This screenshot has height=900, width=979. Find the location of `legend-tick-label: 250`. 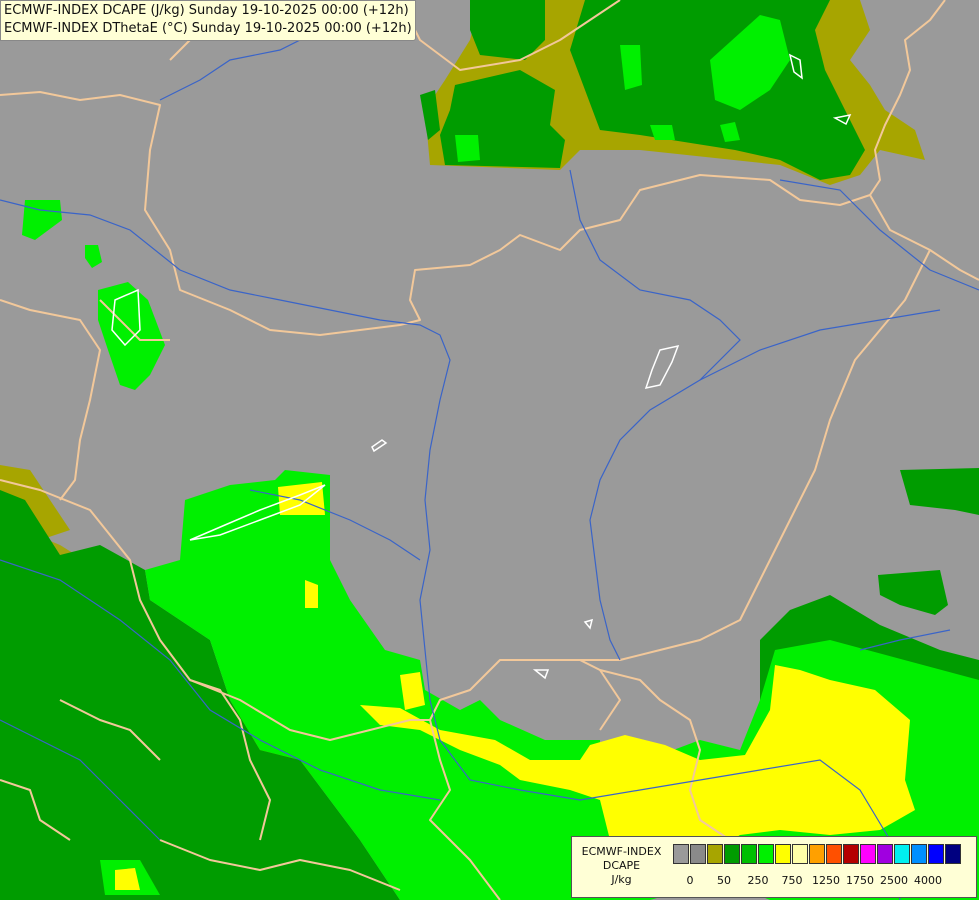

legend-tick-label: 250 is located at coordinates (758, 880).